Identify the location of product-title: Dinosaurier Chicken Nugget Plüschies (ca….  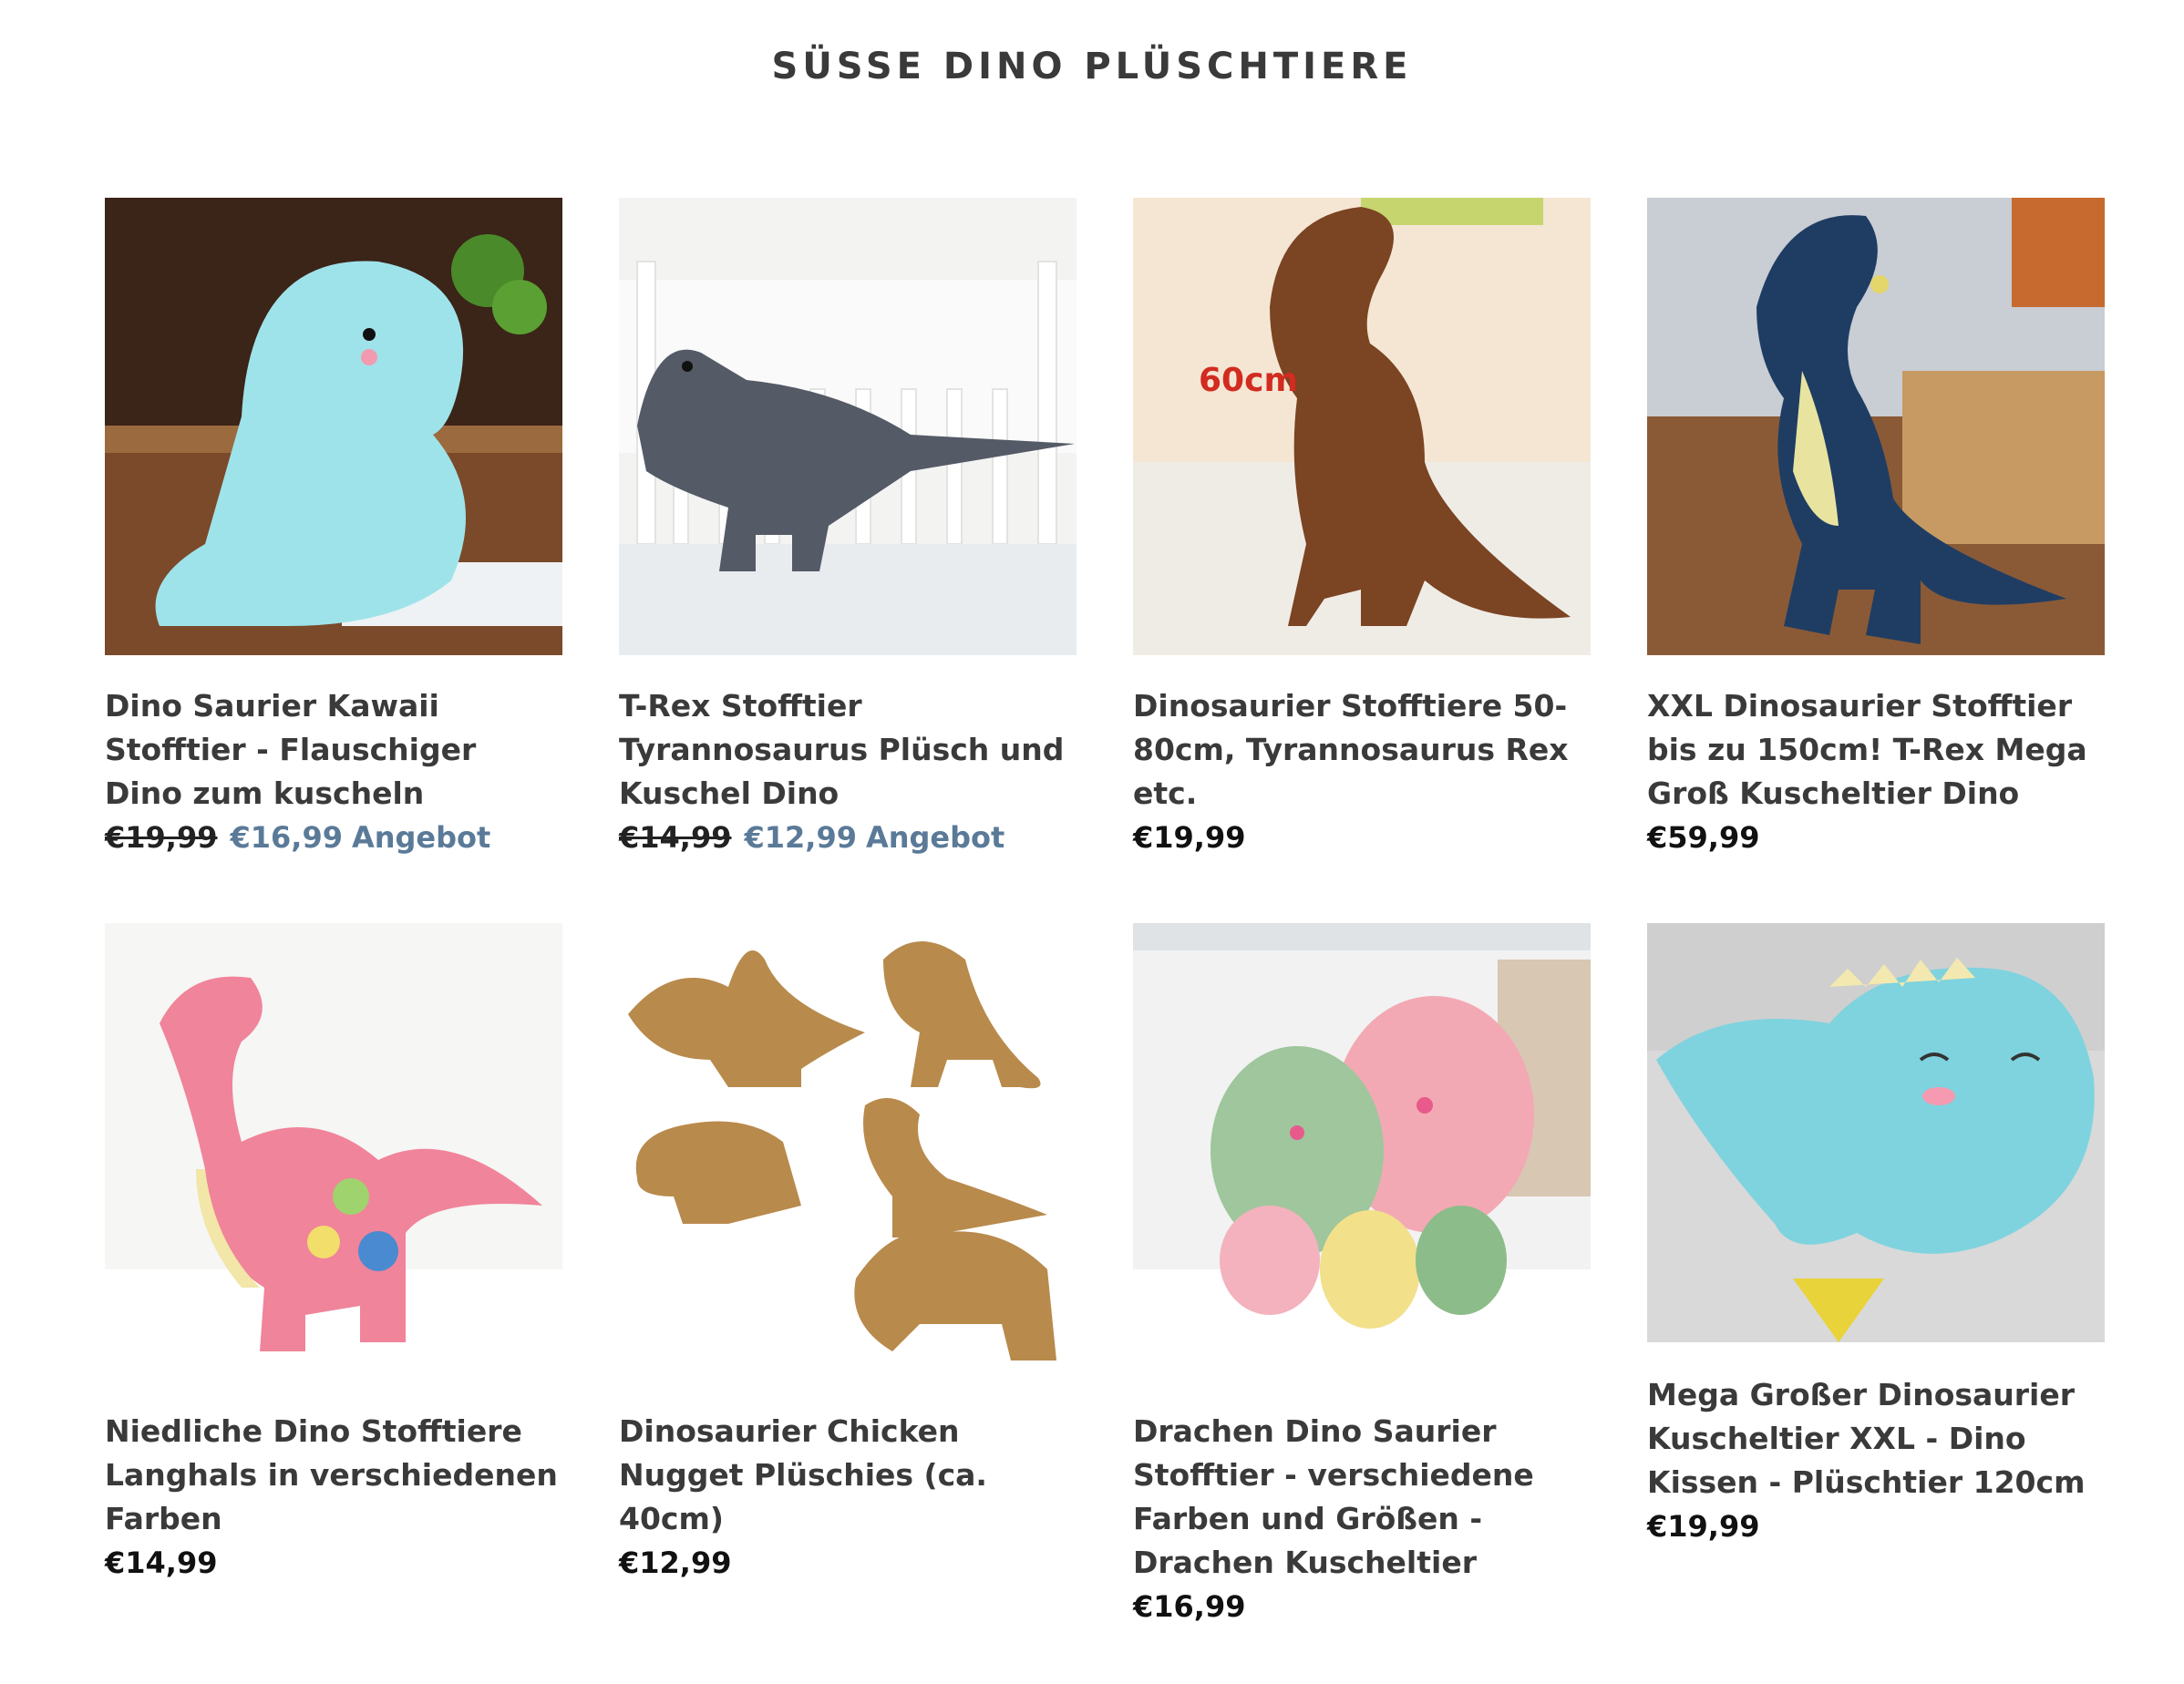
(848, 1476).